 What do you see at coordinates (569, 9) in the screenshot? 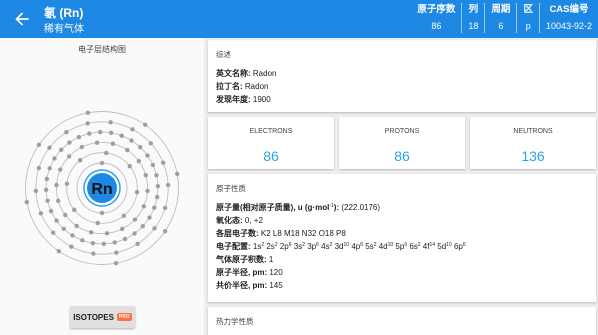
I see `prop-label: CAS编号` at bounding box center [569, 9].